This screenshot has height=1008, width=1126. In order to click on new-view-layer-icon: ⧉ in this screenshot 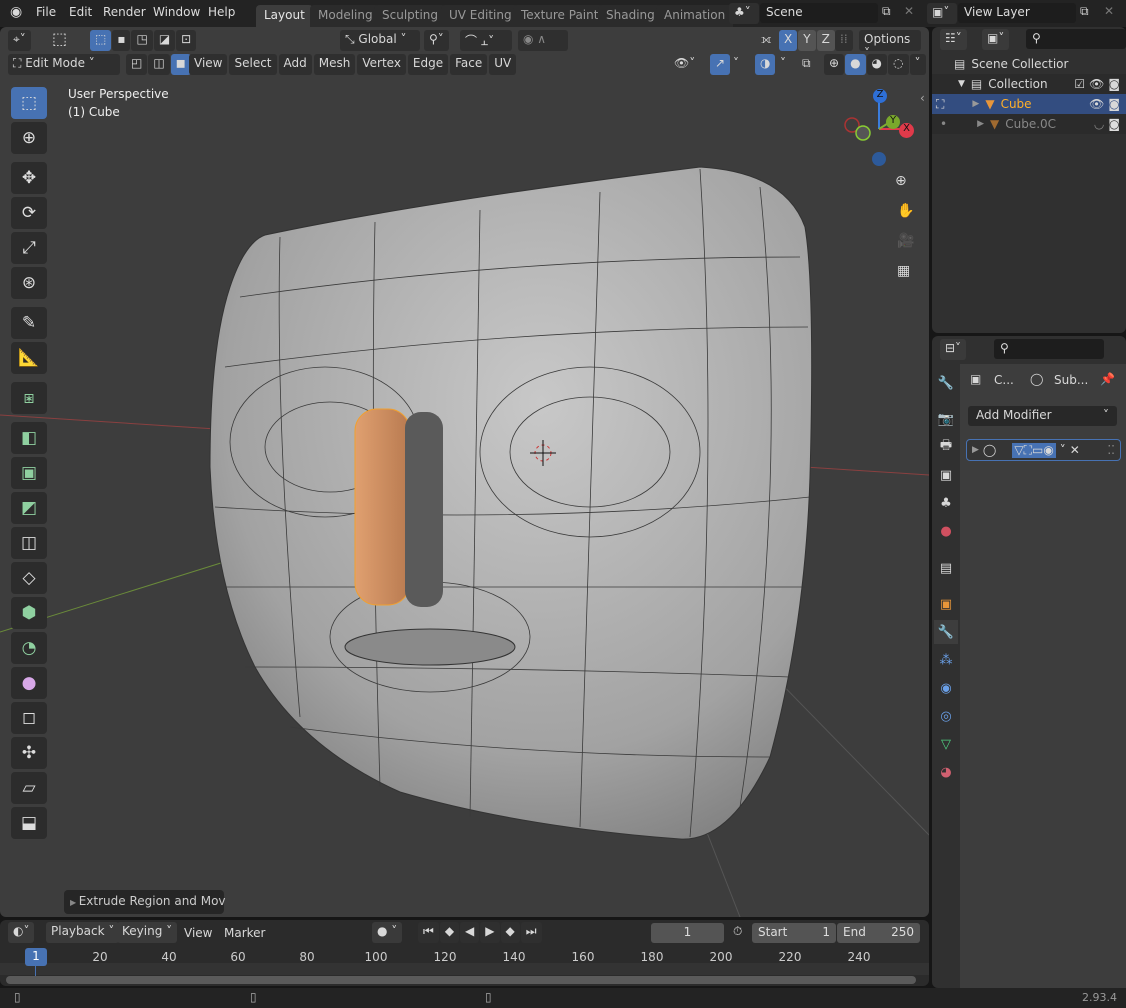, I will do `click(1084, 11)`.